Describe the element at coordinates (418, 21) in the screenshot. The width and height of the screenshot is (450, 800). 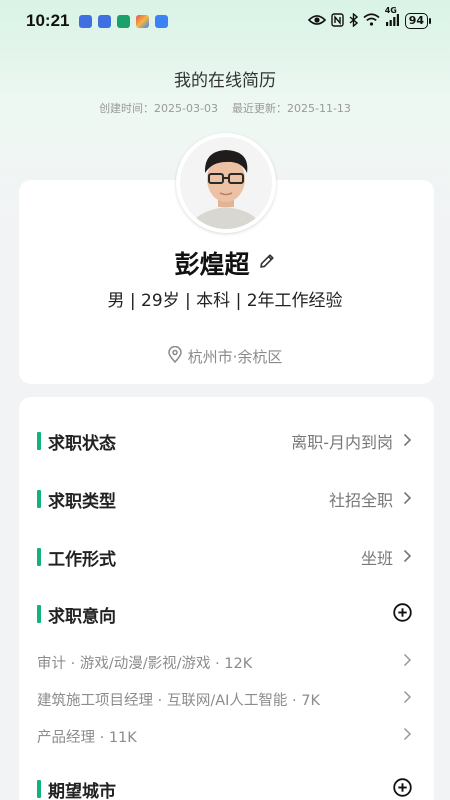
I see `battery-indicator: 94` at that location.